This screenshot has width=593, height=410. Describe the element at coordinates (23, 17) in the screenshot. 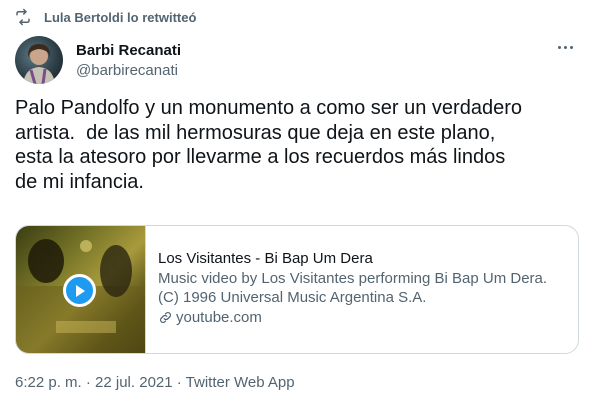

I see `retweet-icon` at that location.